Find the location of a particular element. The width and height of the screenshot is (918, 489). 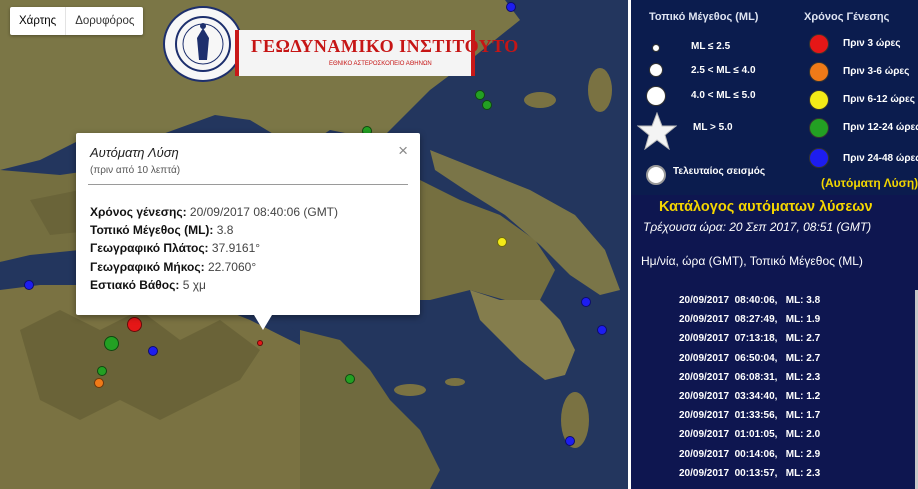

latest-earthquake-icon is located at coordinates (656, 175).